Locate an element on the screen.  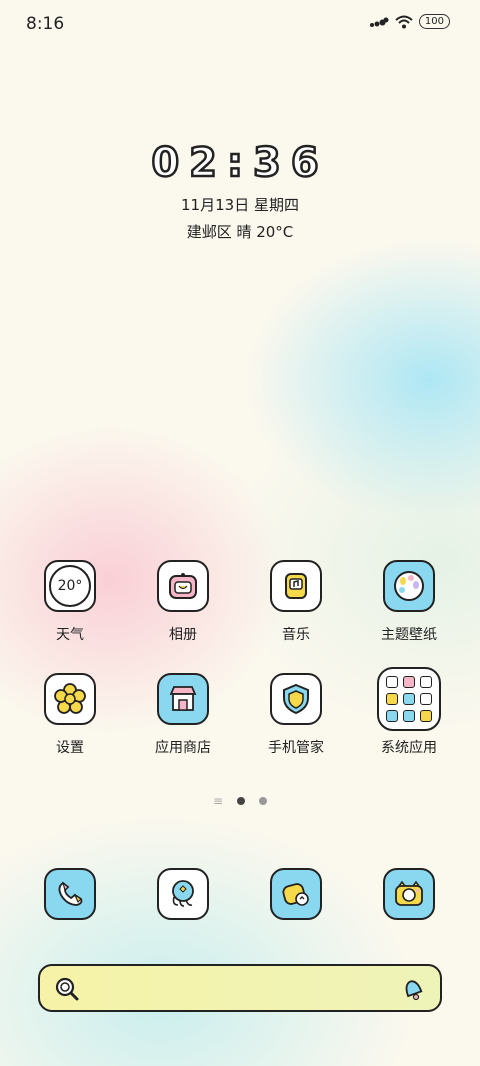
app-weather: 20° 天气 is located at coordinates (70, 602).